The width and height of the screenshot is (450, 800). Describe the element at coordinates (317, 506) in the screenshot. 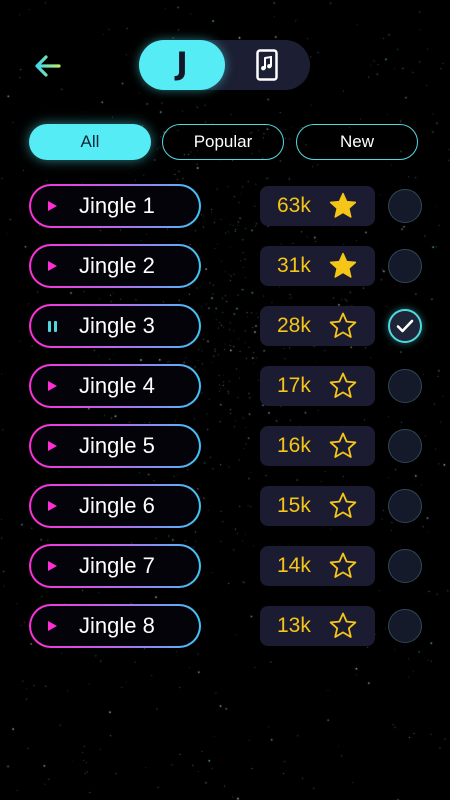

I see `popularity-box: 15k` at that location.